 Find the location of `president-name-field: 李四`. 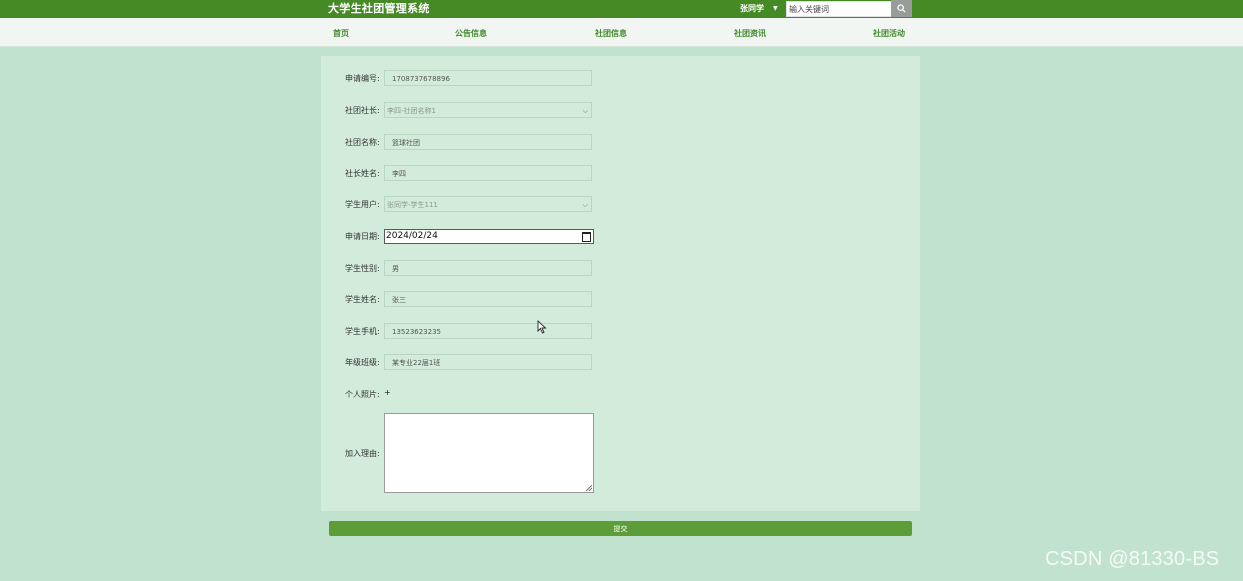

president-name-field: 李四 is located at coordinates (488, 173).